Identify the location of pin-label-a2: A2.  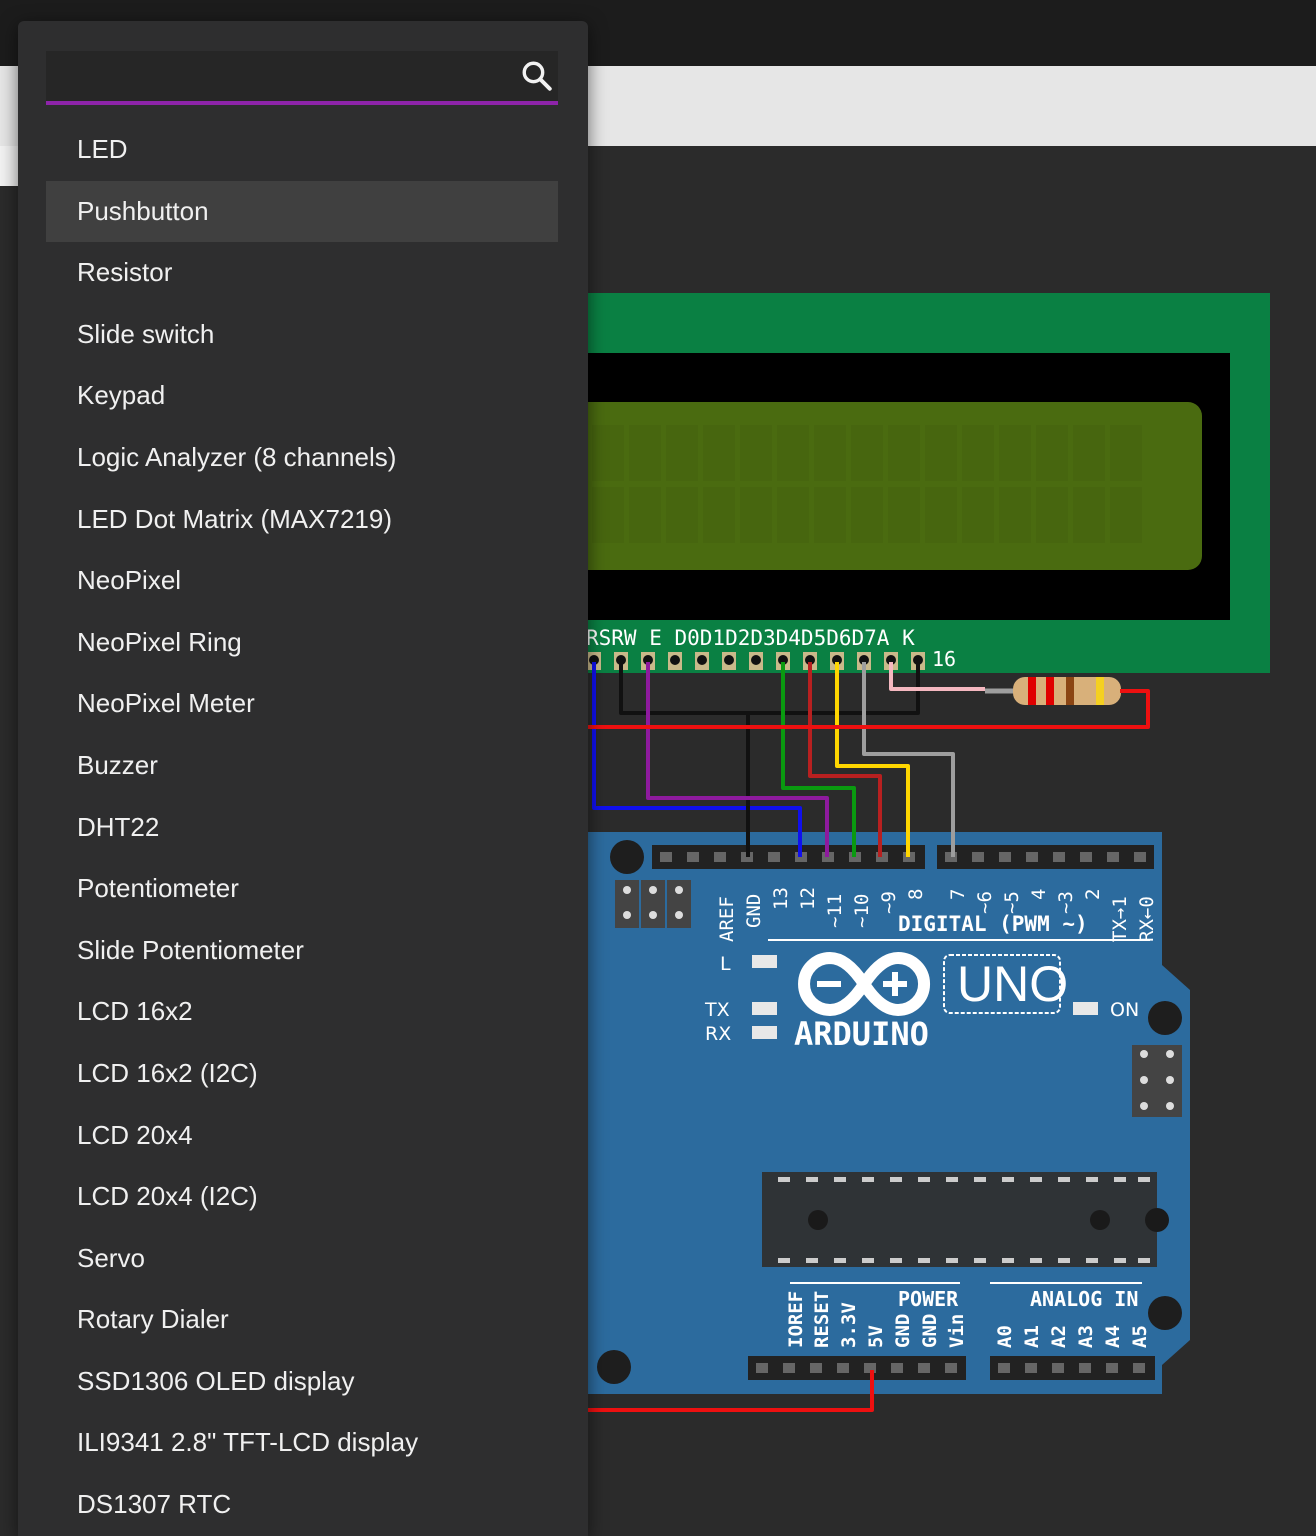
(1059, 1336).